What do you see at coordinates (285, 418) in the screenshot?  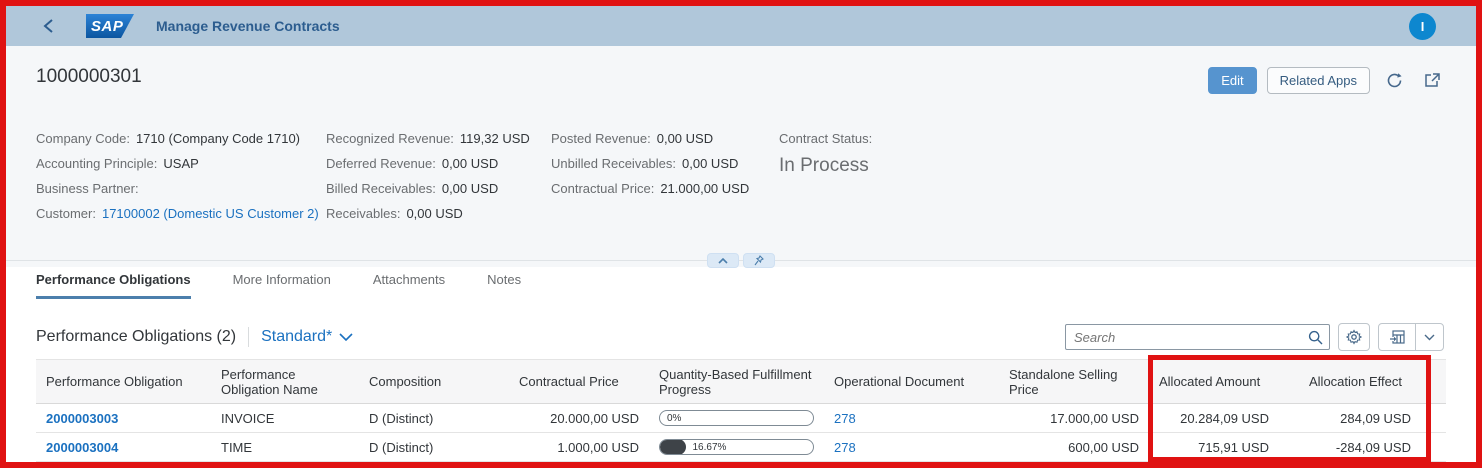 I see `cell-name: INVOICE` at bounding box center [285, 418].